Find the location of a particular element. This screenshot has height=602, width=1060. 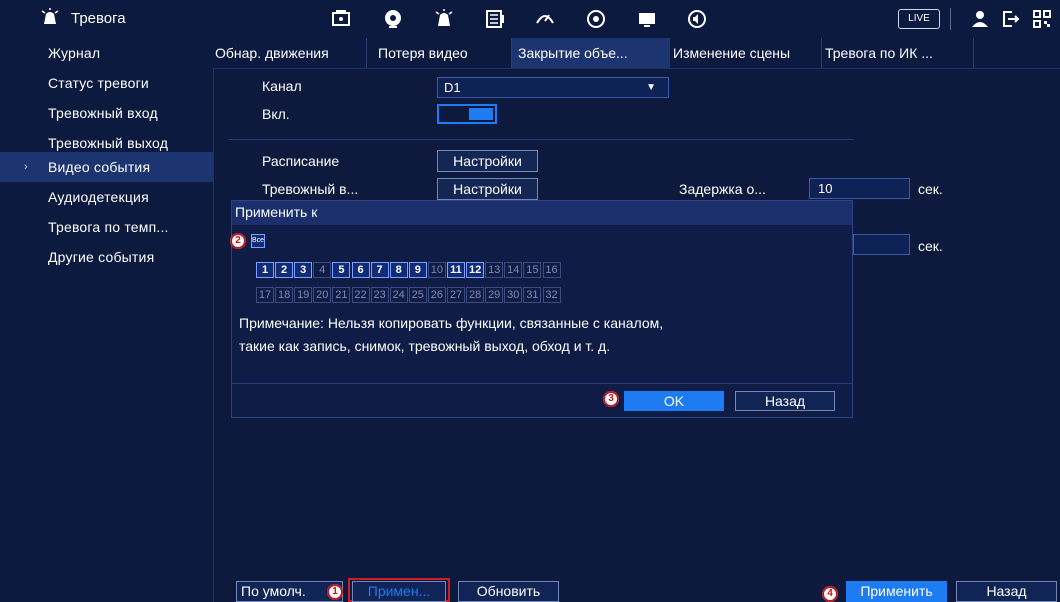

step-marker: 3 is located at coordinates (611, 399).